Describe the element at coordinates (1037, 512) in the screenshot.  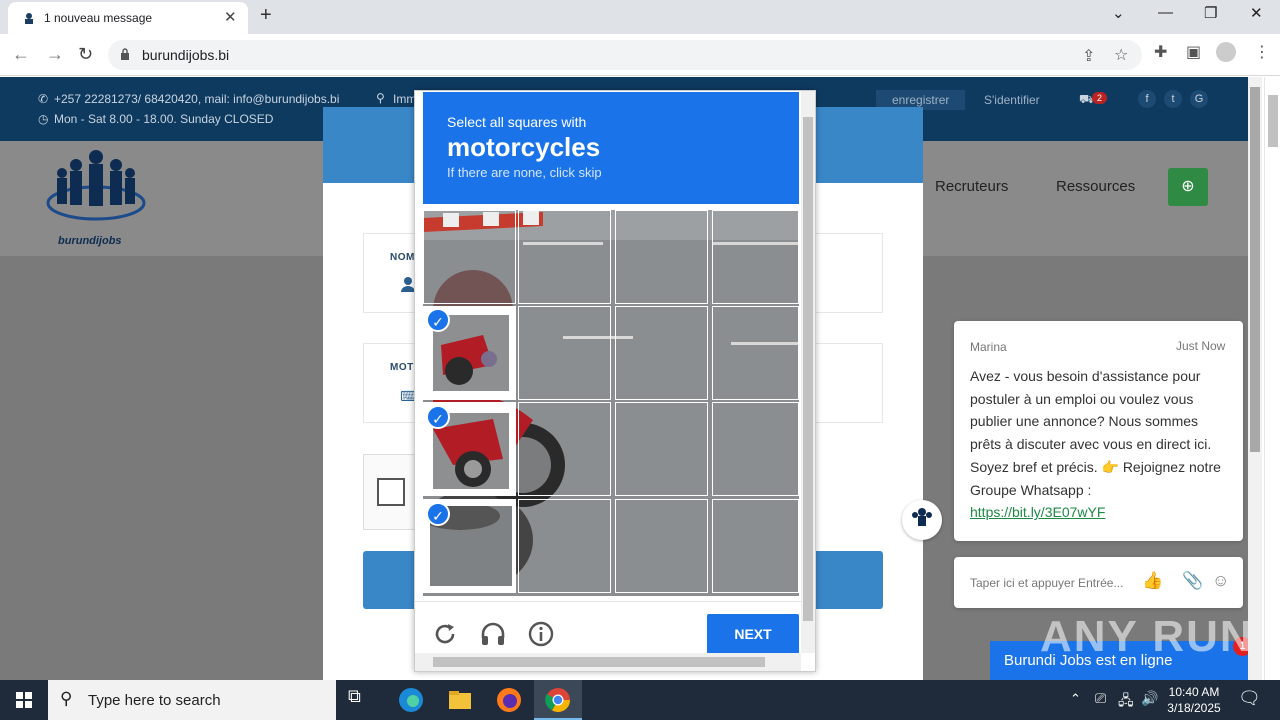
I see `whatsapp-group-link: https://bit.ly/3E07wYF` at that location.